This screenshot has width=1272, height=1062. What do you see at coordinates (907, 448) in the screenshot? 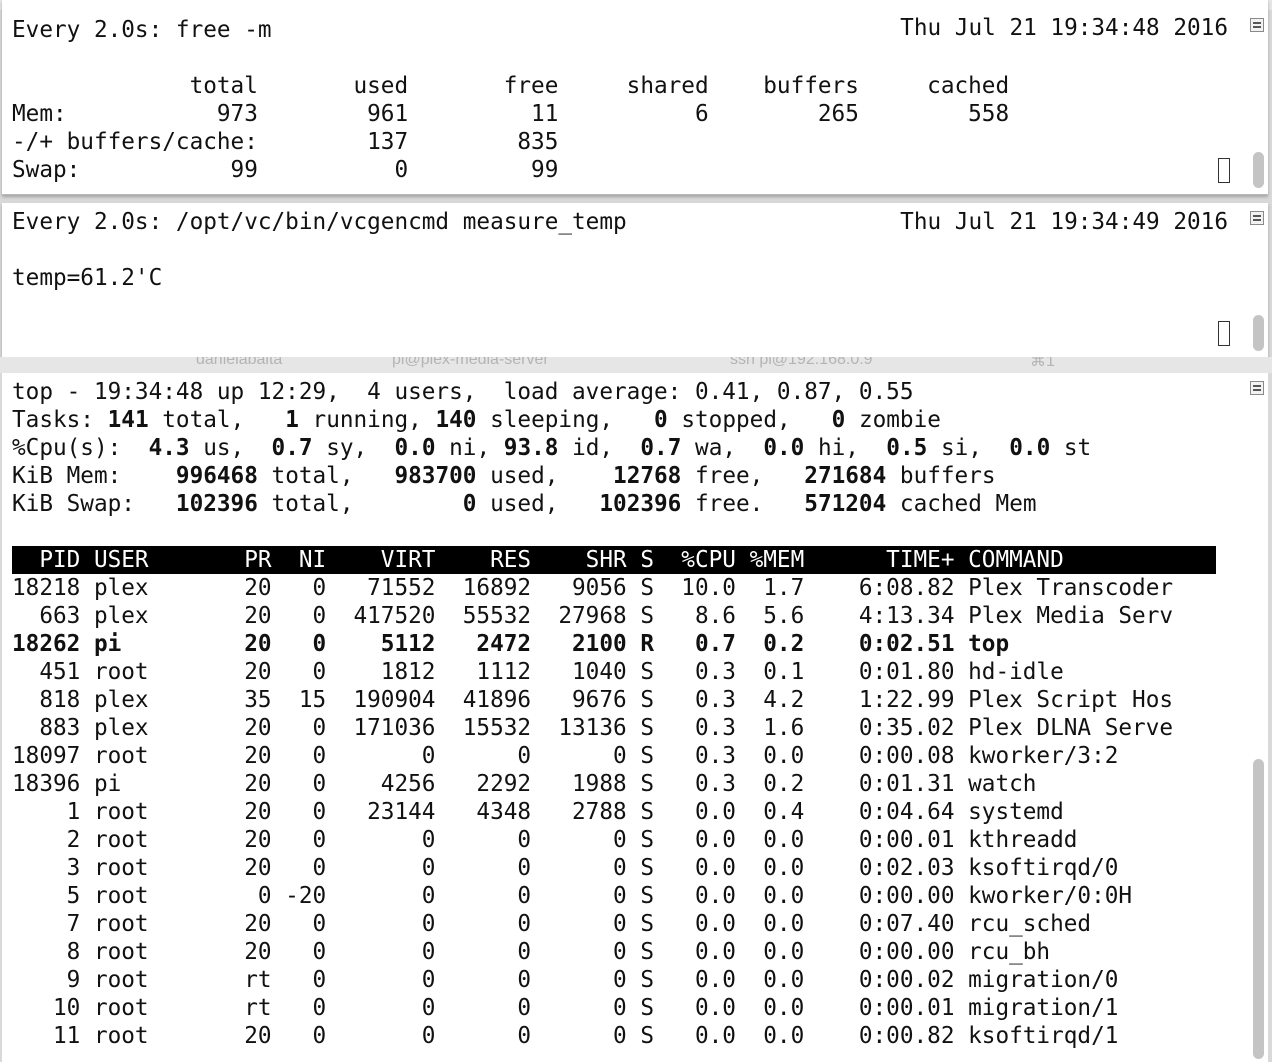
I see `summary-segment: 0.5` at bounding box center [907, 448].